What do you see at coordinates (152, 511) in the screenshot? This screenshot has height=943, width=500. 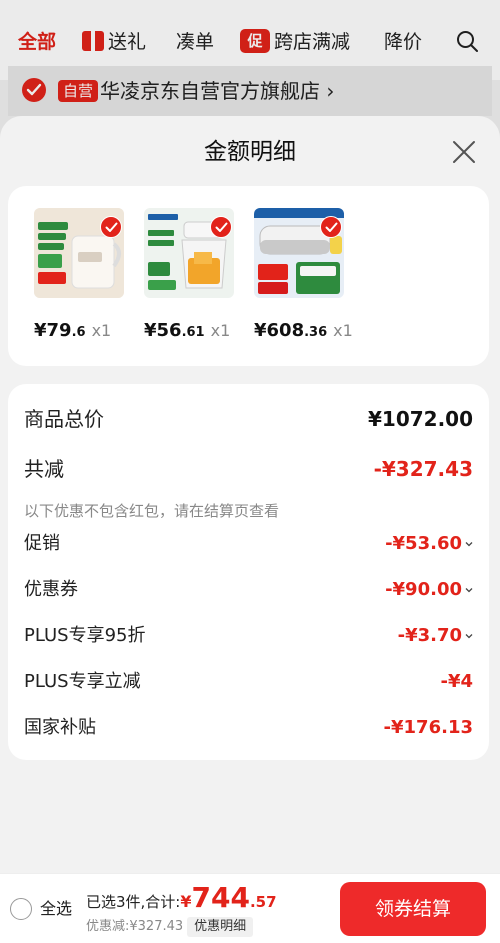 I see `discount-note: 以下优惠不包含红包，请在结算页查看` at bounding box center [152, 511].